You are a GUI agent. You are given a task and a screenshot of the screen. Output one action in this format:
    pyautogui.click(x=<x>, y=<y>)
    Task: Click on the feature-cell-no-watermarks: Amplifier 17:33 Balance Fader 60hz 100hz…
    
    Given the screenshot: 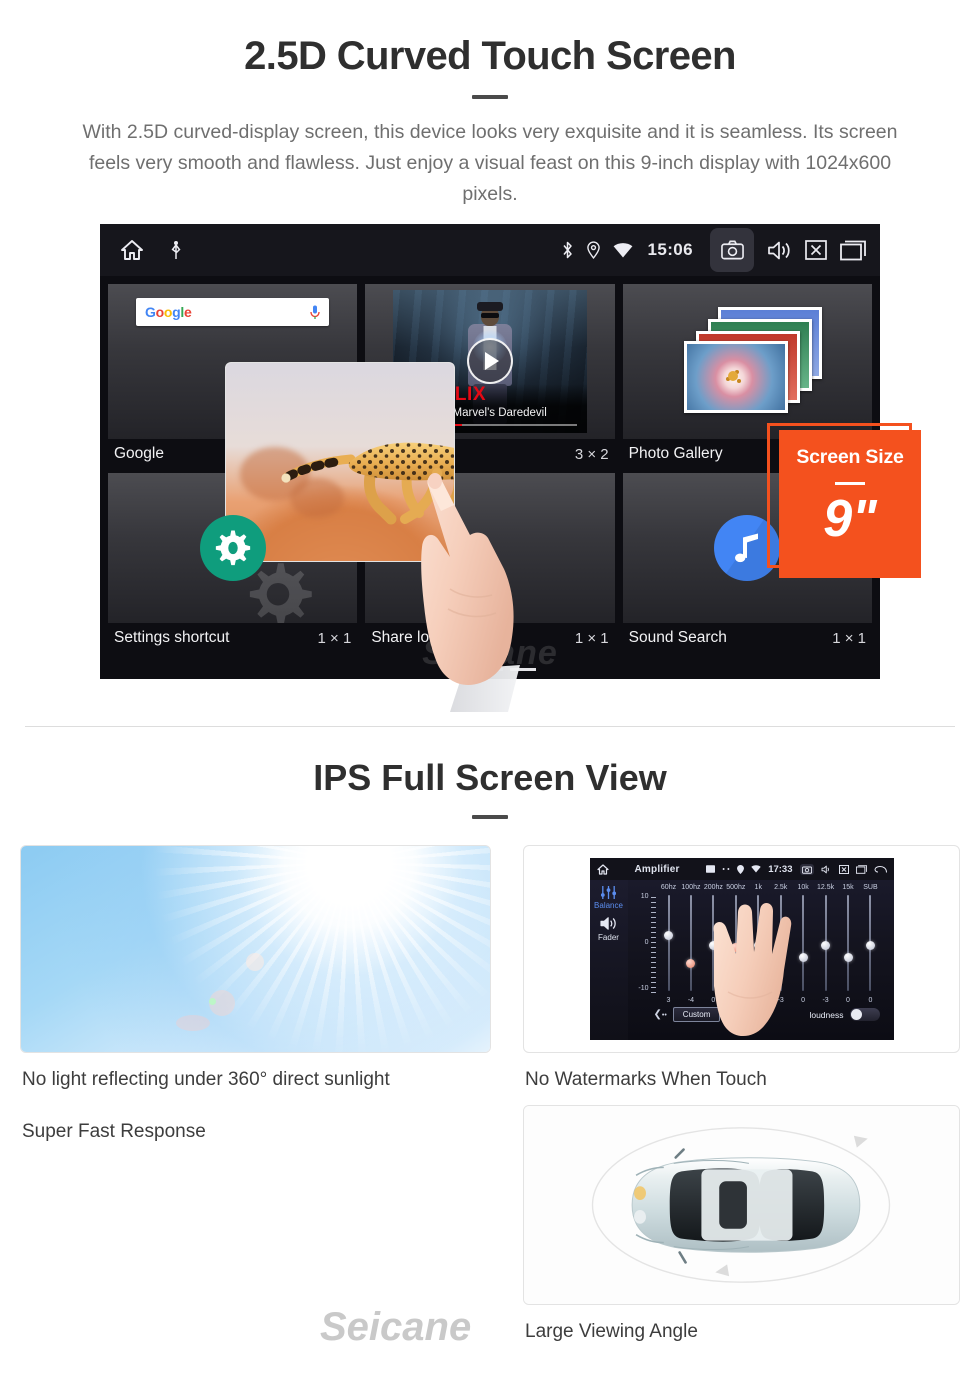 What is the action you would take?
    pyautogui.click(x=741, y=975)
    